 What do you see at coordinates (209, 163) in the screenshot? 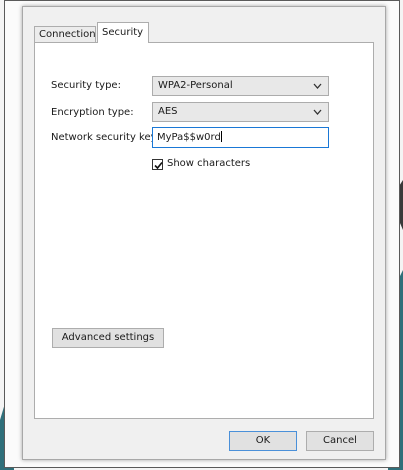
I see `show-characters-label: Show characters` at bounding box center [209, 163].